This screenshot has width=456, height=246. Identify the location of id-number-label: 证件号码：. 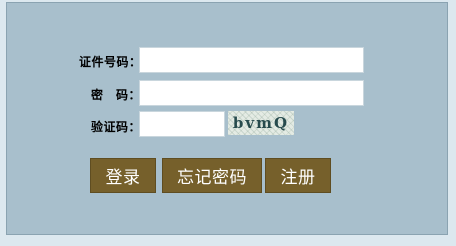
(110, 62).